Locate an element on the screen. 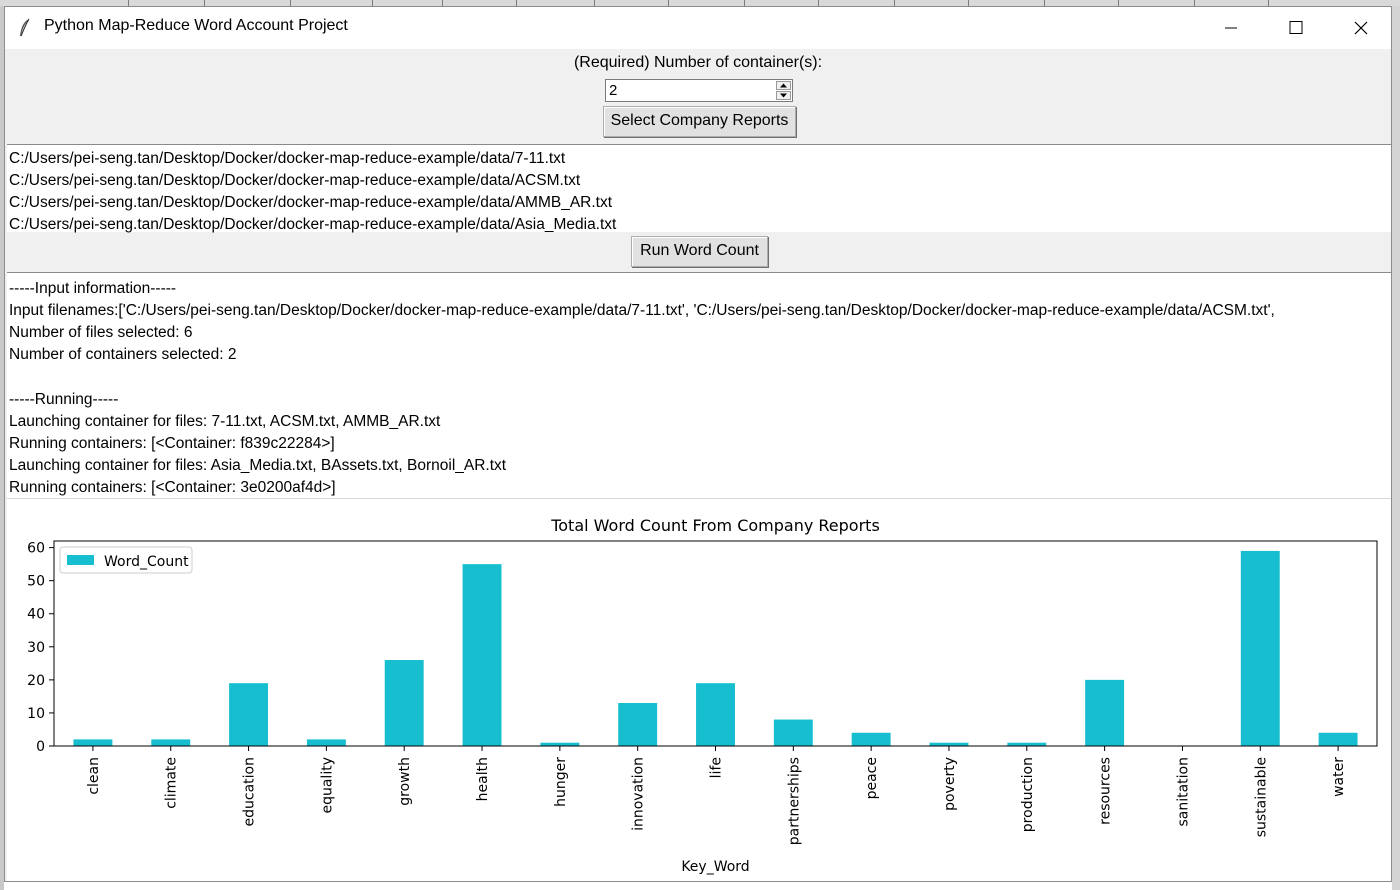 This screenshot has width=1400, height=890. x-tick-label: partnerships is located at coordinates (794, 801).